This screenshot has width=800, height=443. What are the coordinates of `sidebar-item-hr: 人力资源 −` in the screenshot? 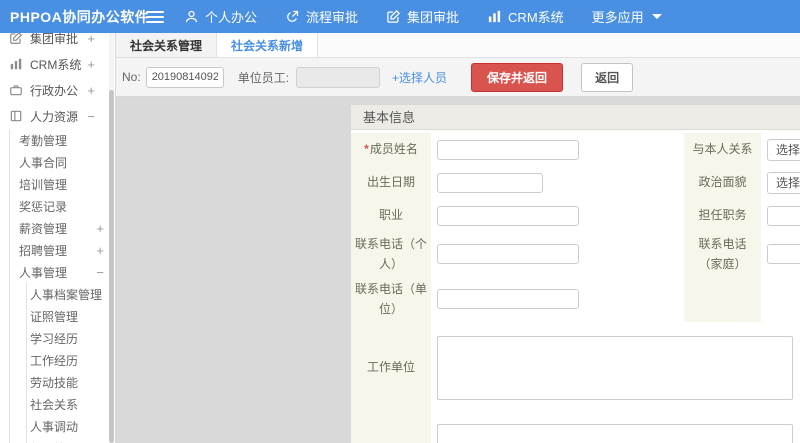 It's located at (57, 116).